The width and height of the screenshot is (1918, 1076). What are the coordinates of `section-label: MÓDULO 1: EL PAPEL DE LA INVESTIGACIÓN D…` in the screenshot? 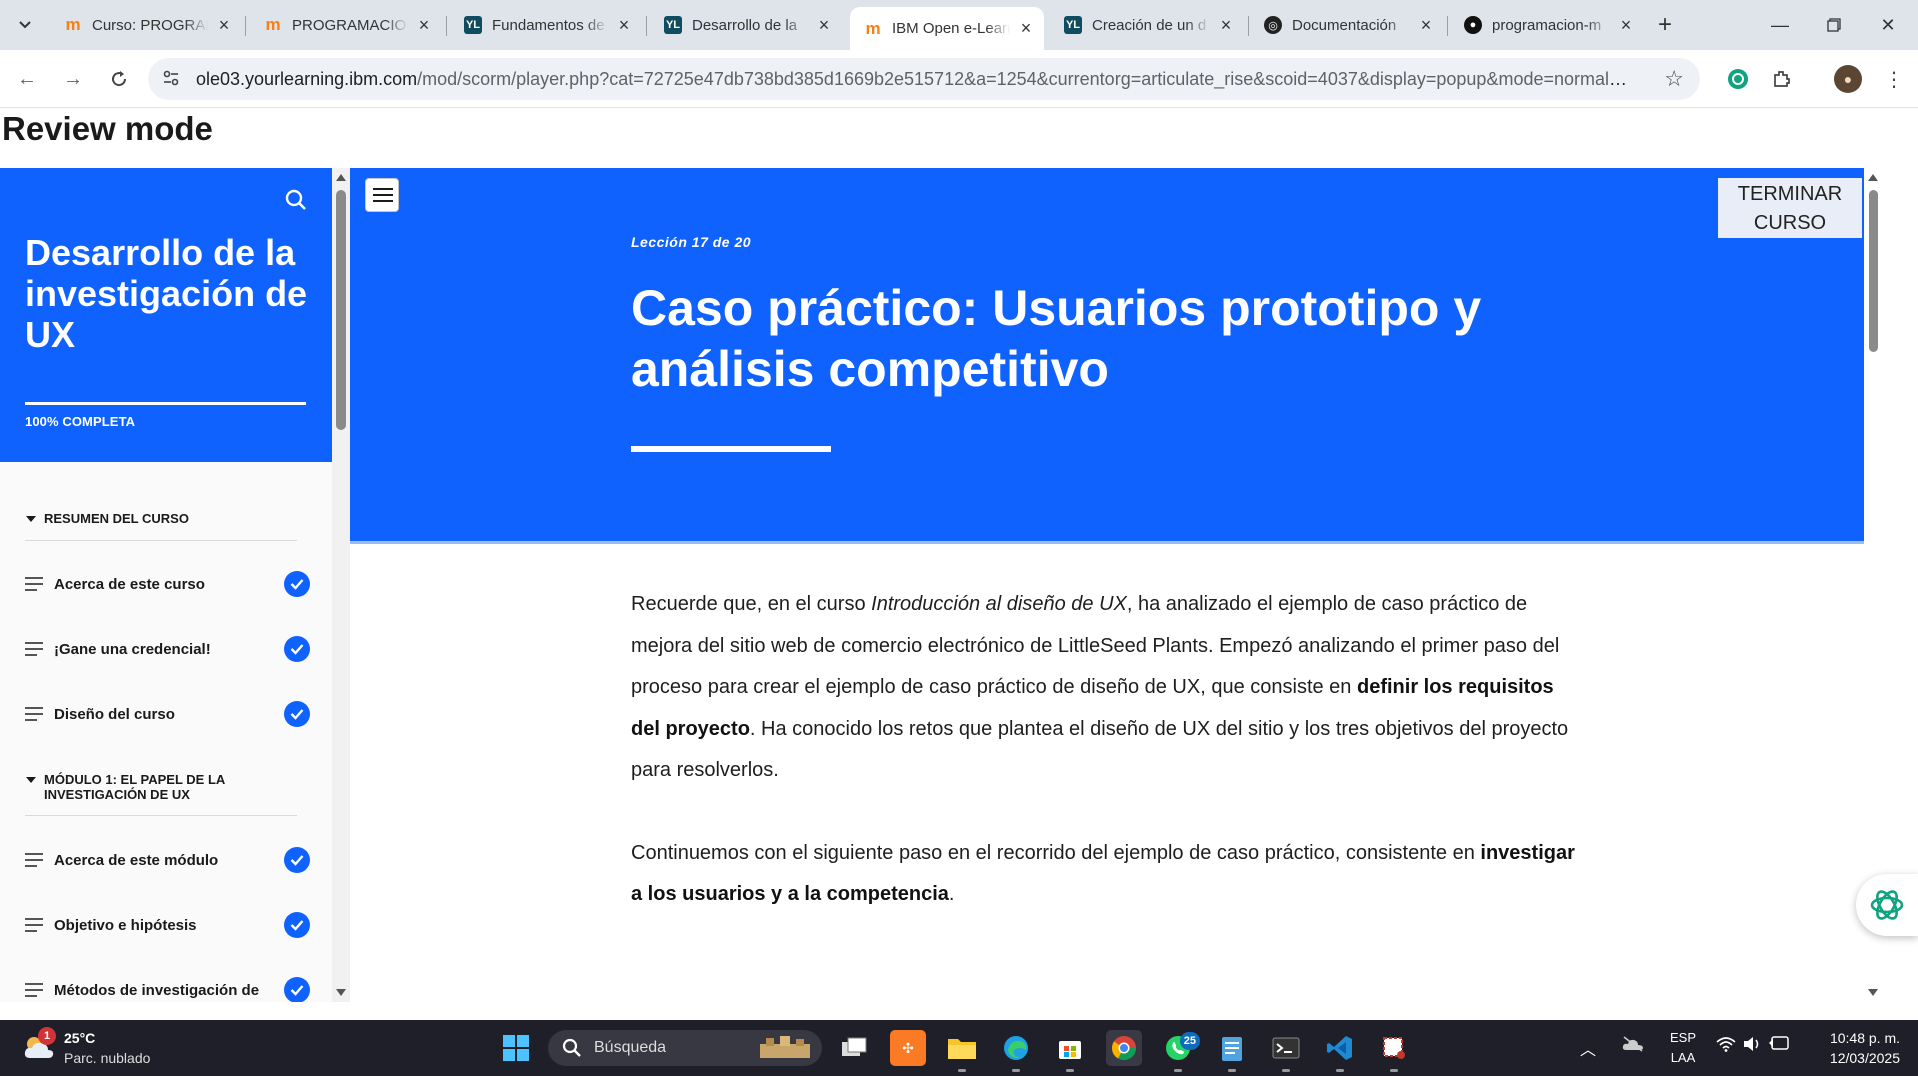 It's located at (134, 787).